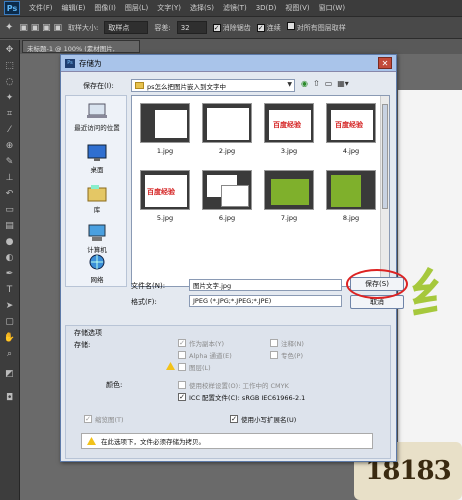  What do you see at coordinates (289, 151) in the screenshot?
I see `file-name: 3.jpg` at bounding box center [289, 151].